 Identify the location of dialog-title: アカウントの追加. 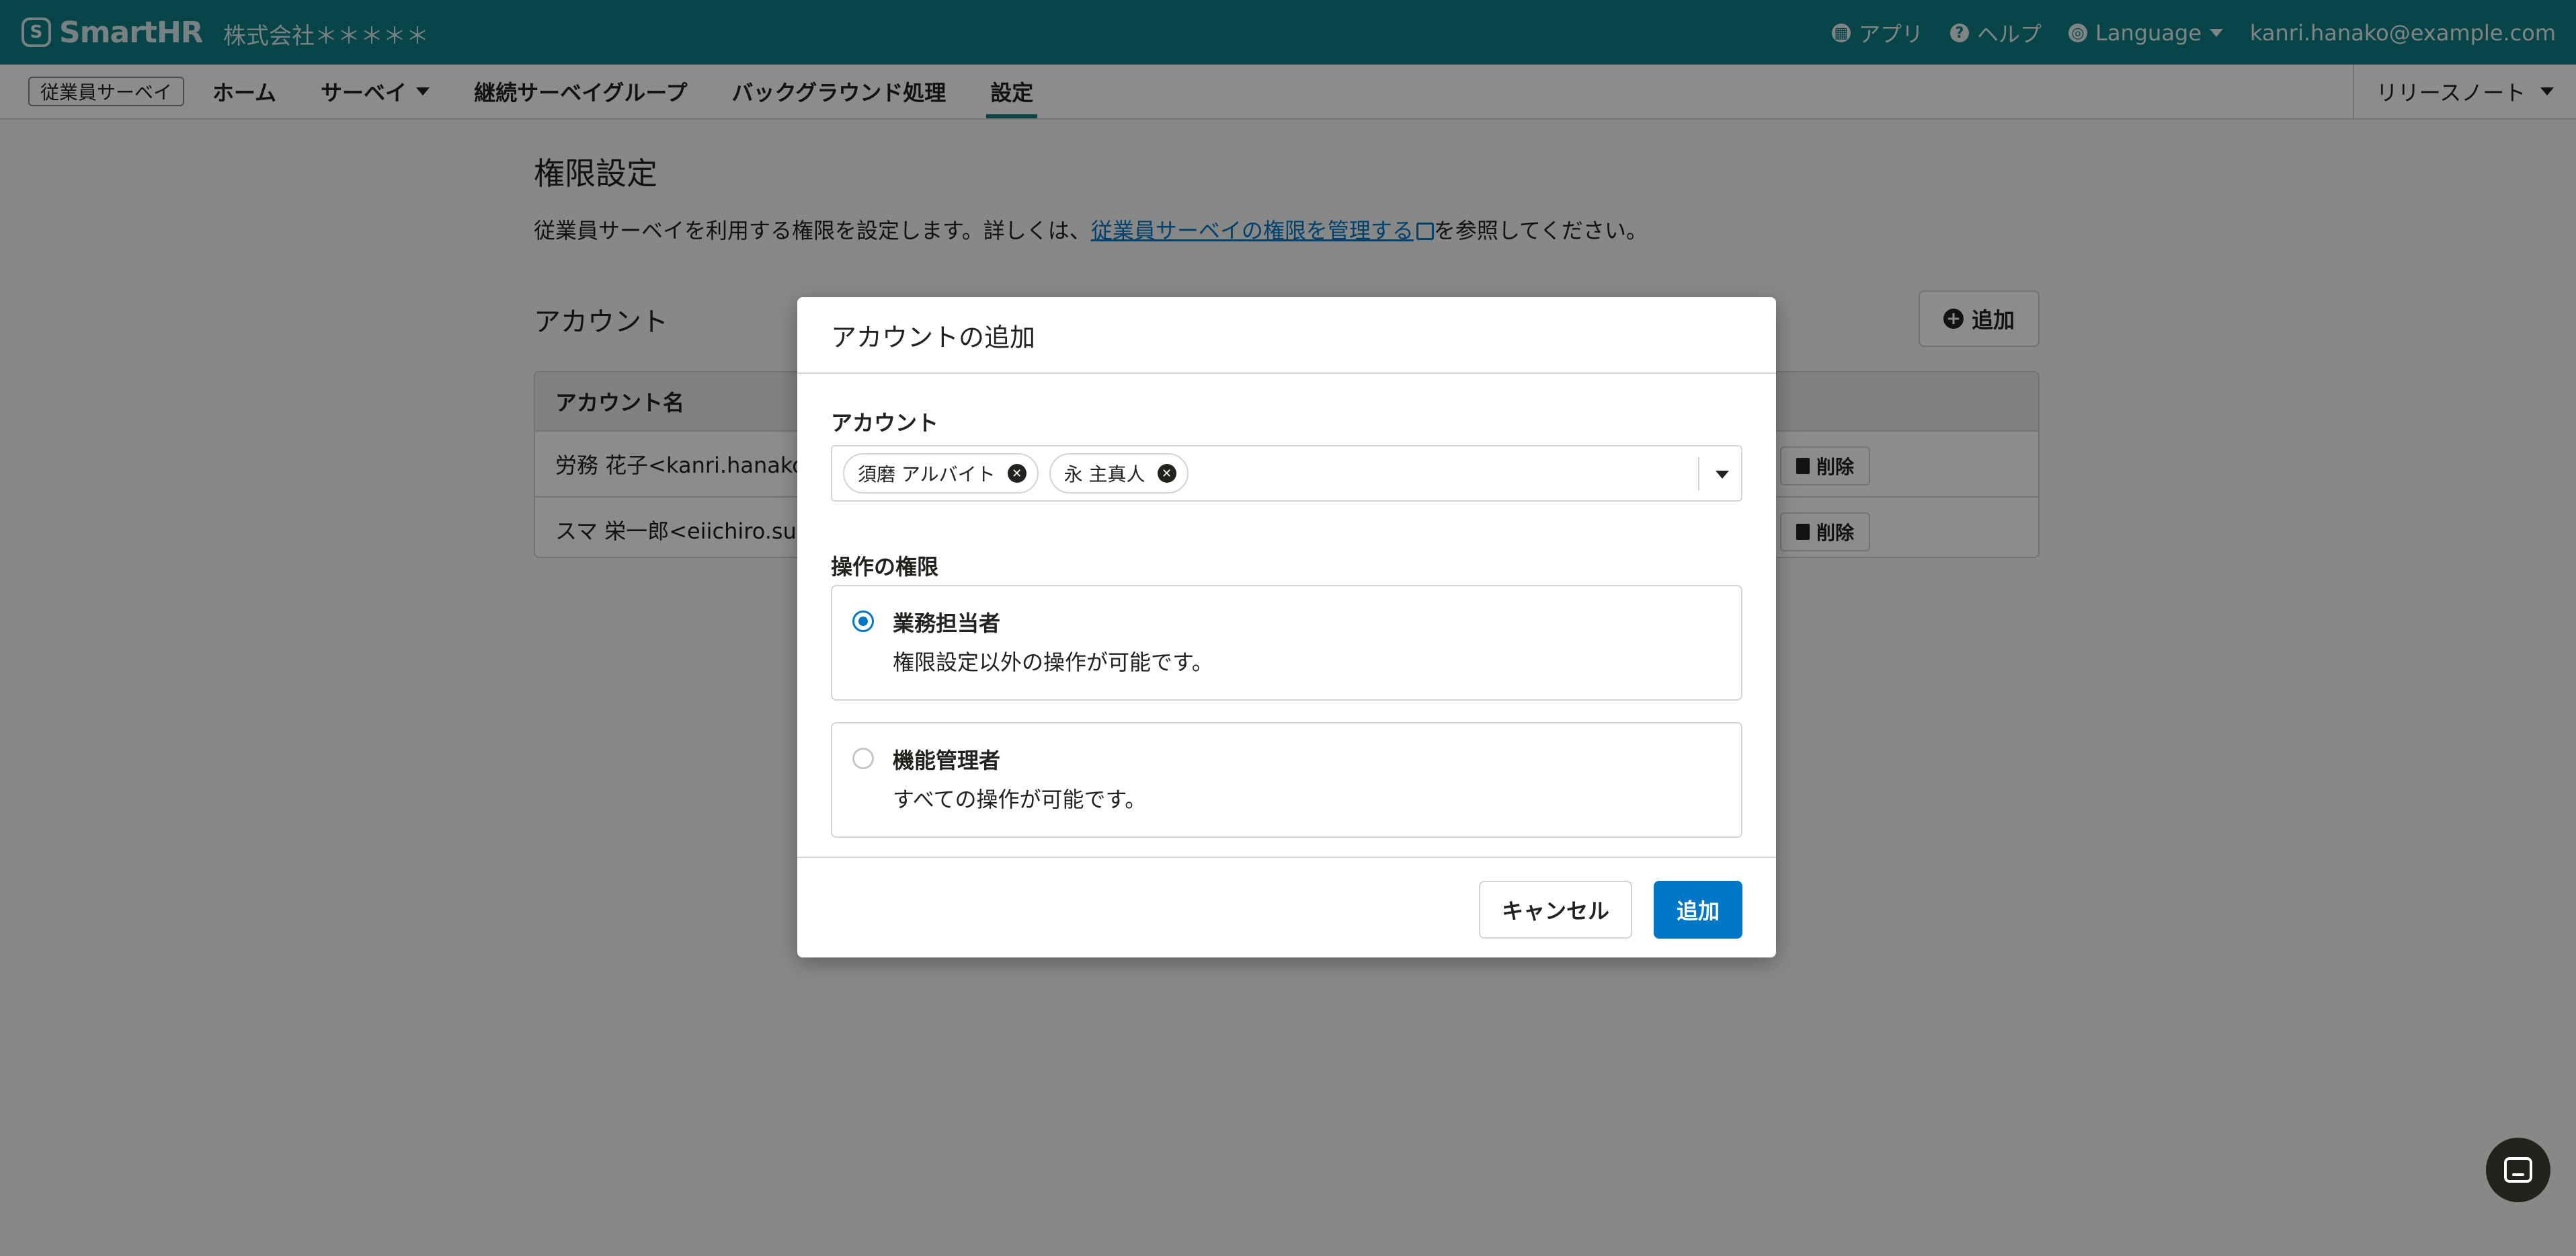
(1286, 335).